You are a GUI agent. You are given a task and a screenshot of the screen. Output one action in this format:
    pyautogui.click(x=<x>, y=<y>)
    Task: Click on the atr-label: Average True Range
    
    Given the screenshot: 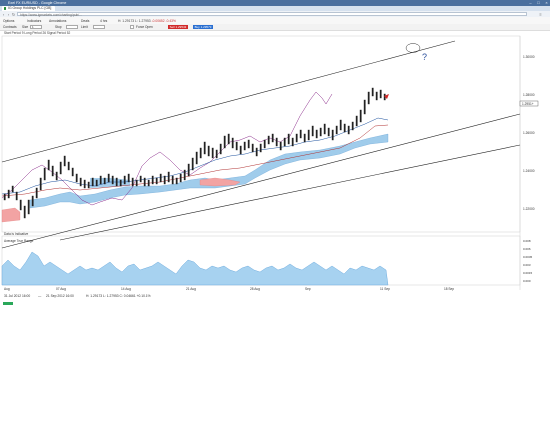 What is the action you would take?
    pyautogui.click(x=19, y=241)
    